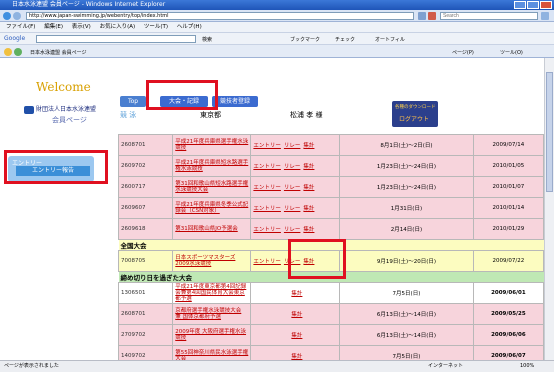 Image resolution: width=554 pixels, height=372 pixels. I want to click on favorites-star-icon, so click(8, 52).